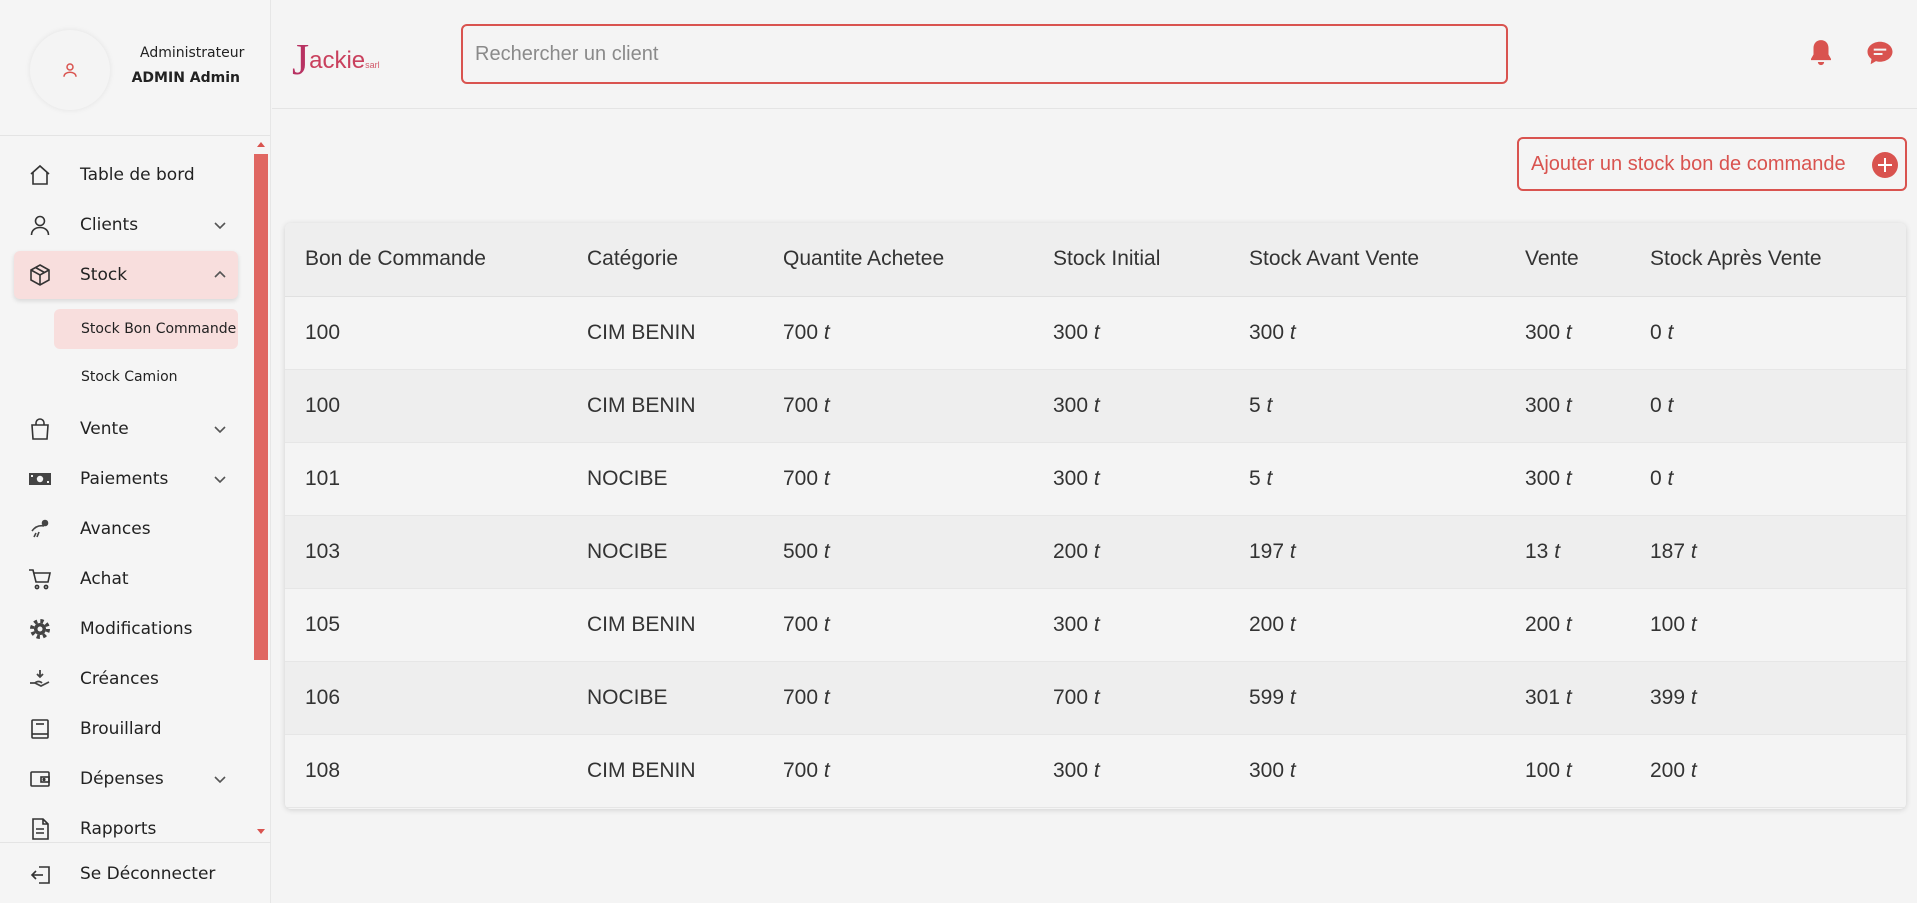 The height and width of the screenshot is (903, 1917). I want to click on sidebar-item-vente: Vente, so click(126, 429).